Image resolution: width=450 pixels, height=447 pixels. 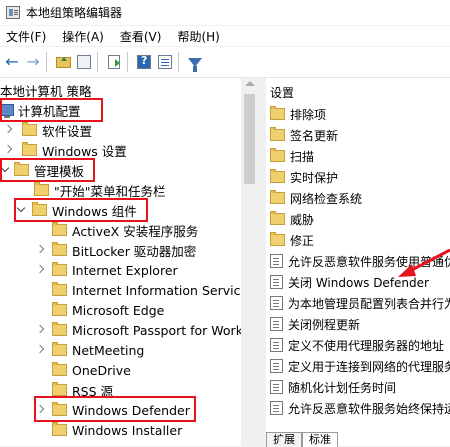 I want to click on tree-root-label: 本地计算机 策略, so click(x=46, y=91).